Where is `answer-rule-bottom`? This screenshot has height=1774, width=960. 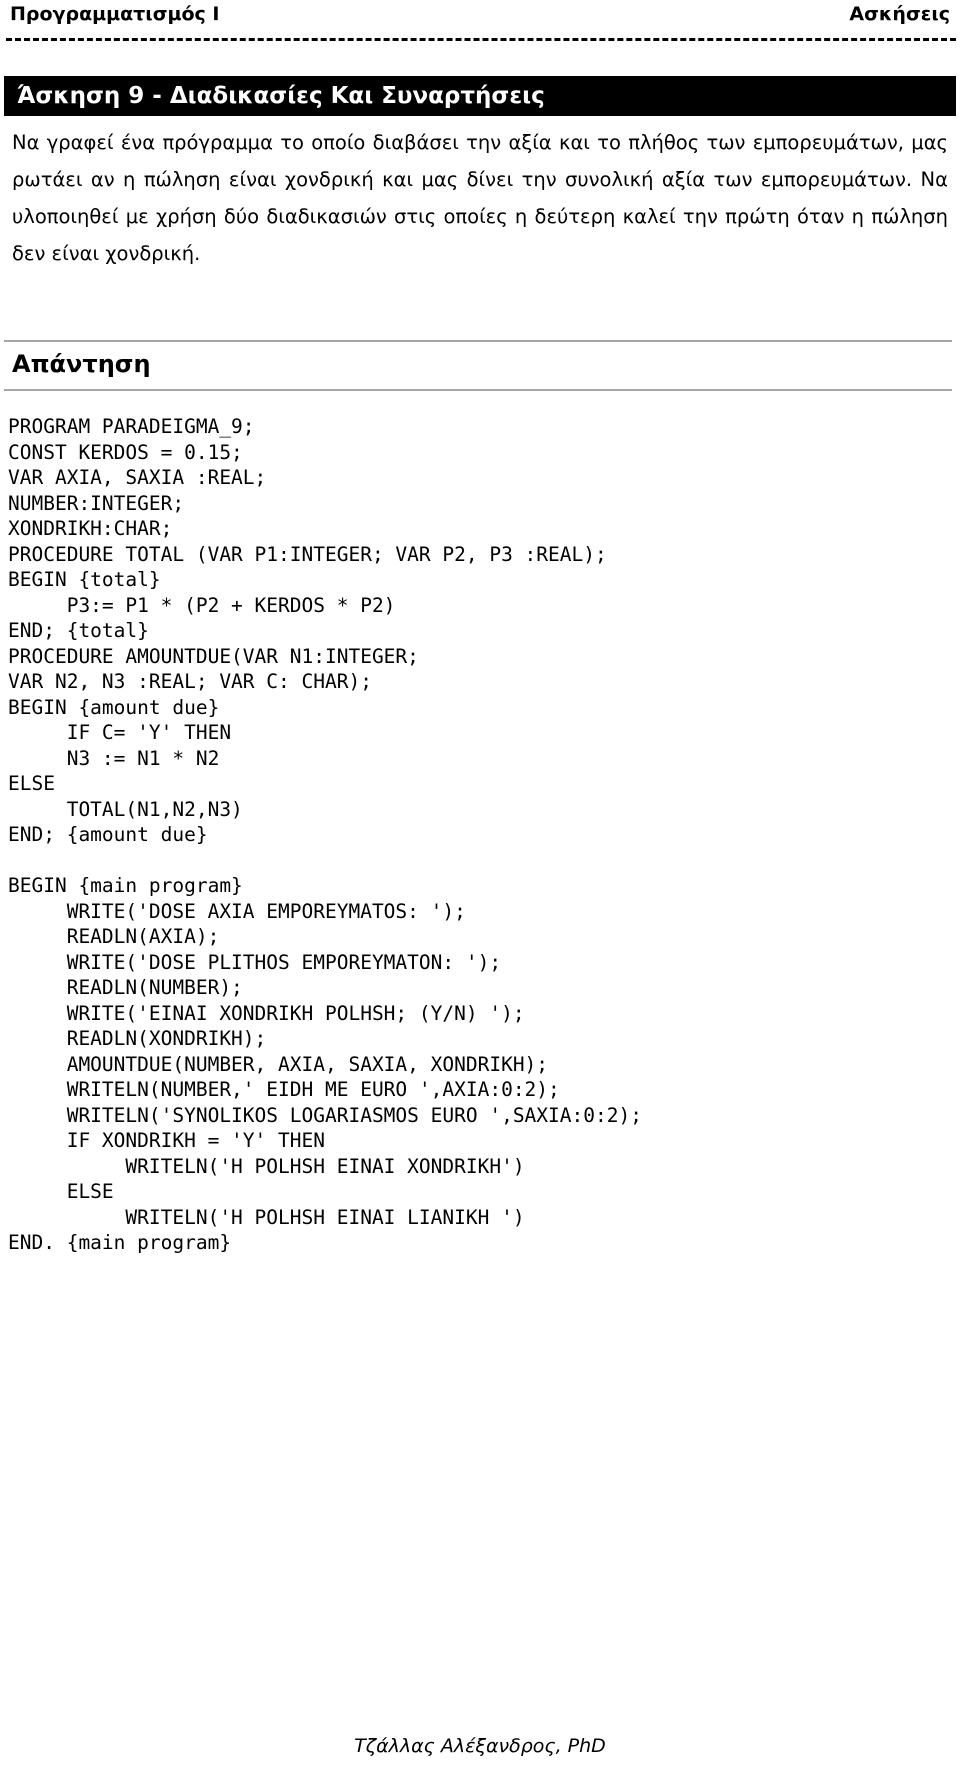 answer-rule-bottom is located at coordinates (478, 390).